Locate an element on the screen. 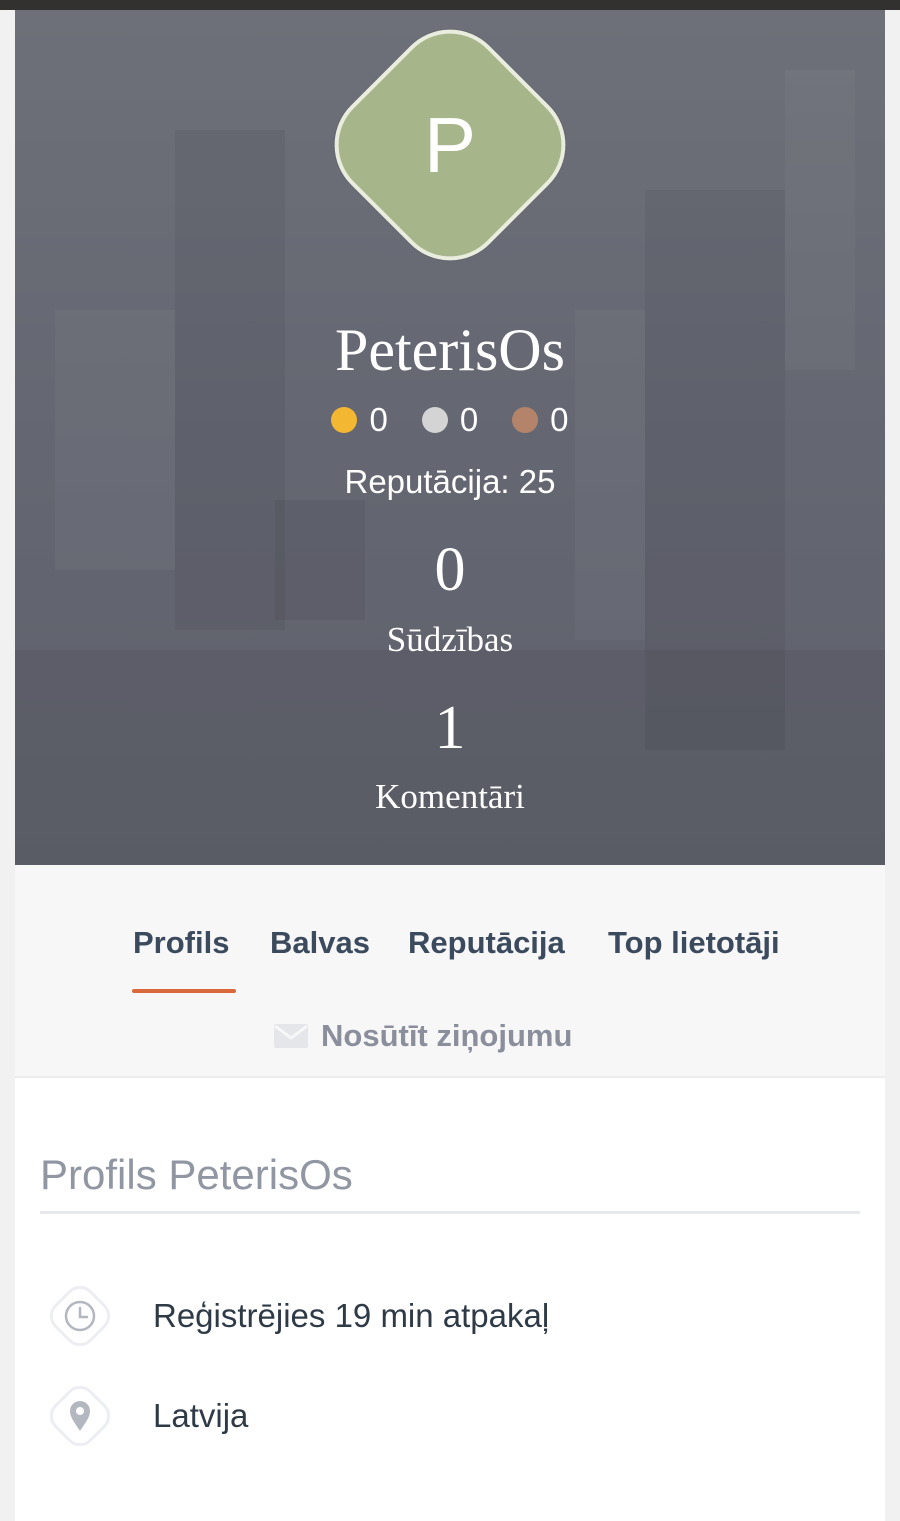 The height and width of the screenshot is (1521, 900). send-message-label: Nosūtīt ziņojumu is located at coordinates (447, 1035).